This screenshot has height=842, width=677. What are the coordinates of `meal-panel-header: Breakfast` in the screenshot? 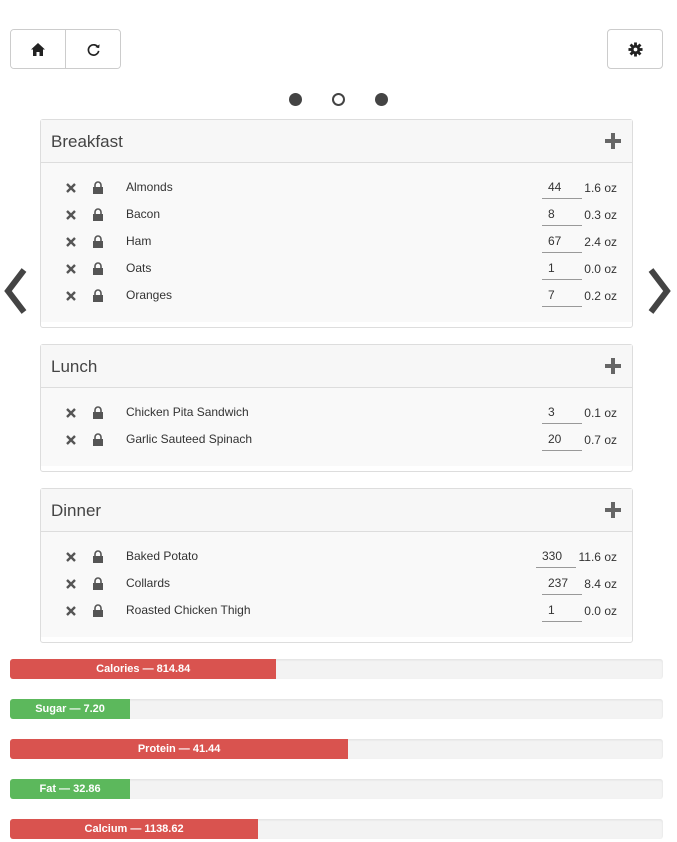 It's located at (336, 141).